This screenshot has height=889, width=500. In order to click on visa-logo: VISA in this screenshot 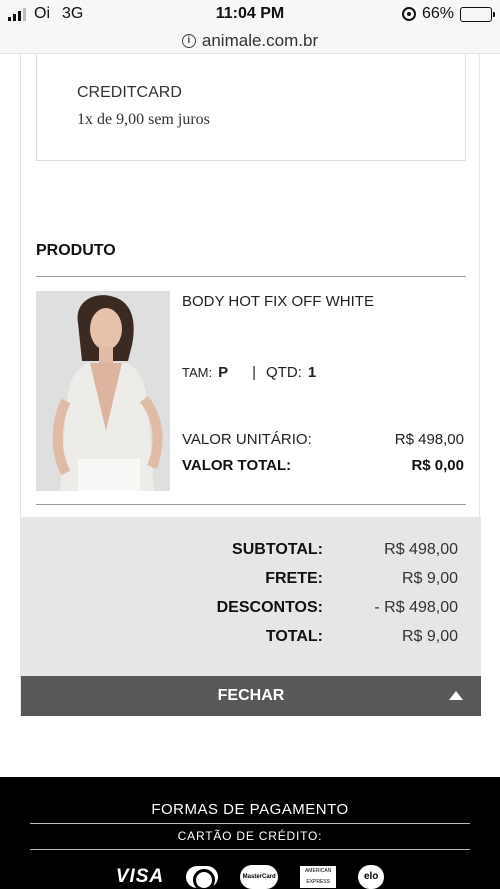, I will do `click(140, 876)`.